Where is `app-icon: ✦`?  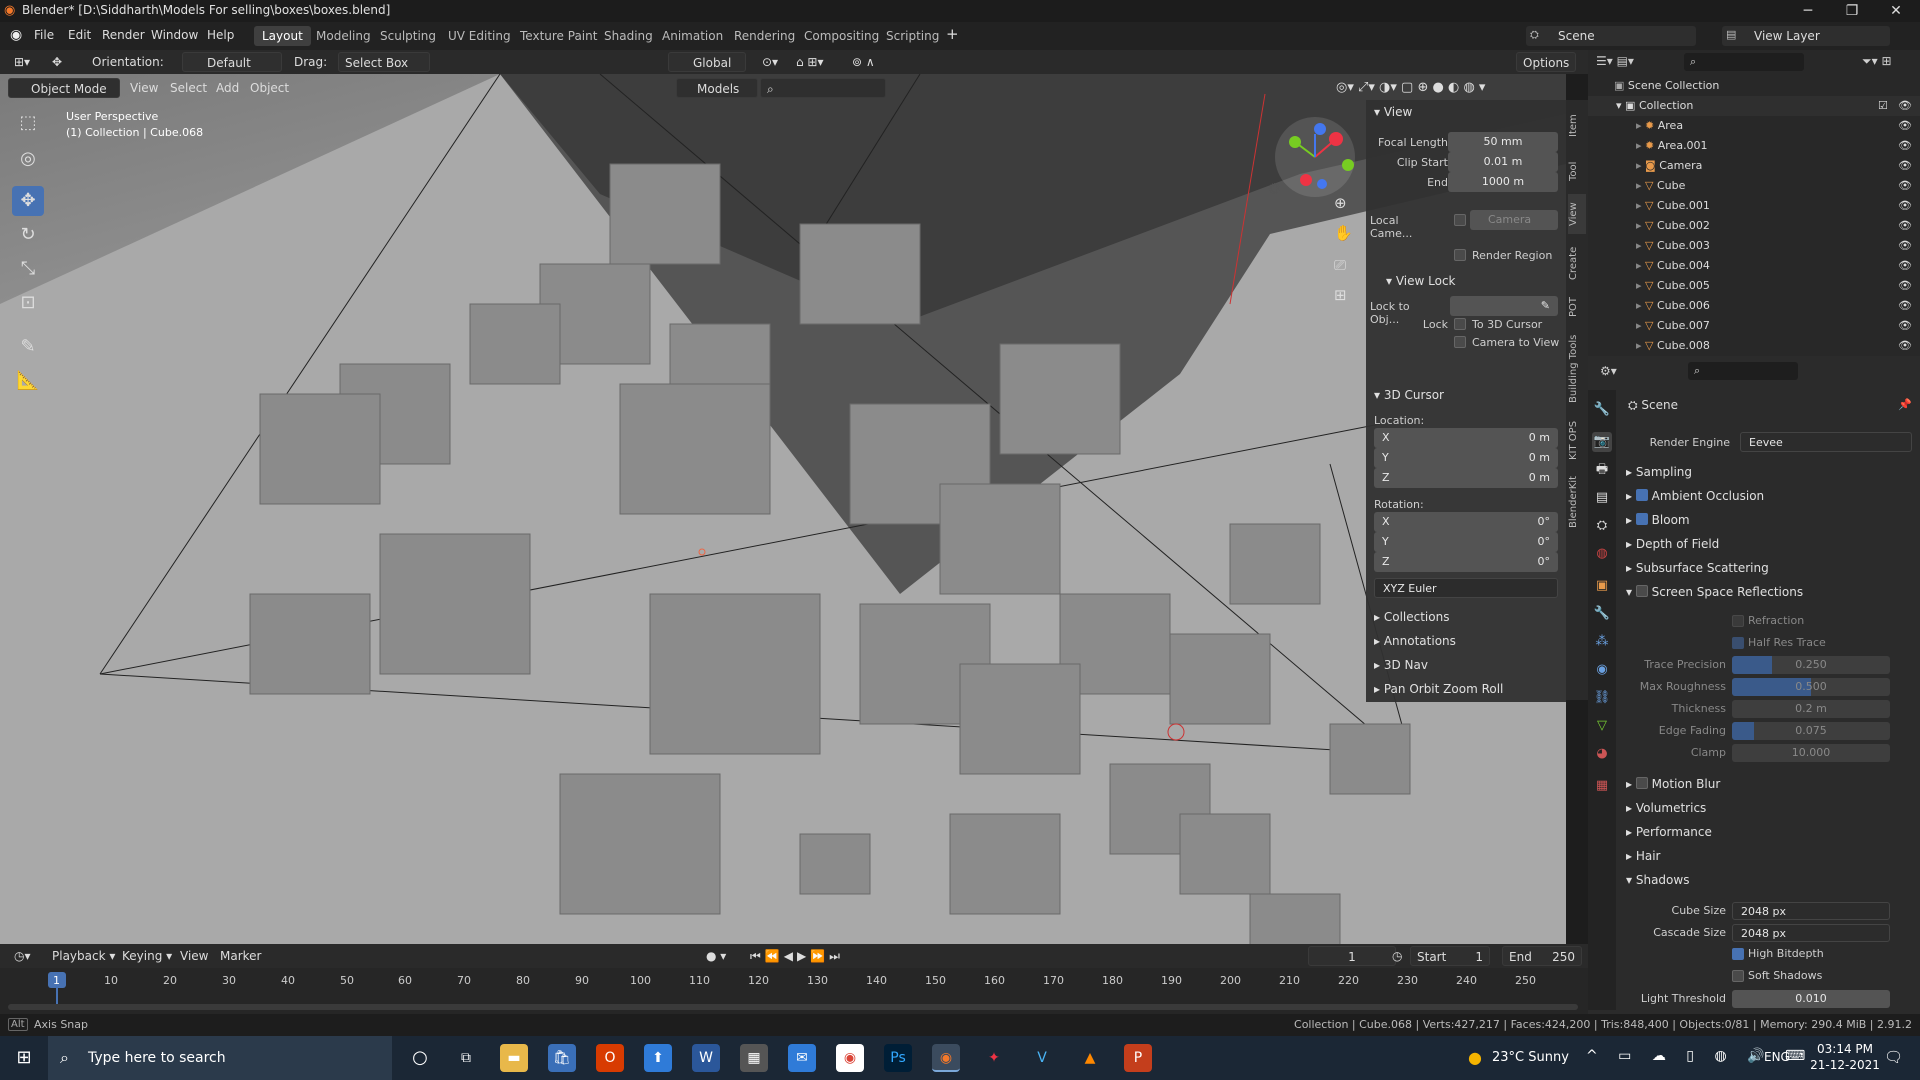
app-icon: ✦ is located at coordinates (994, 1058).